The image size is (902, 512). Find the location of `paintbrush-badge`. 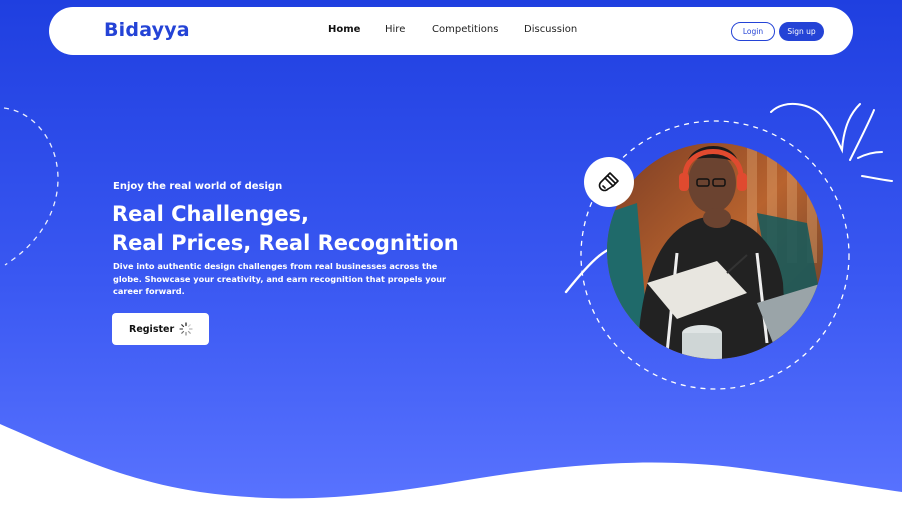

paintbrush-badge is located at coordinates (609, 182).